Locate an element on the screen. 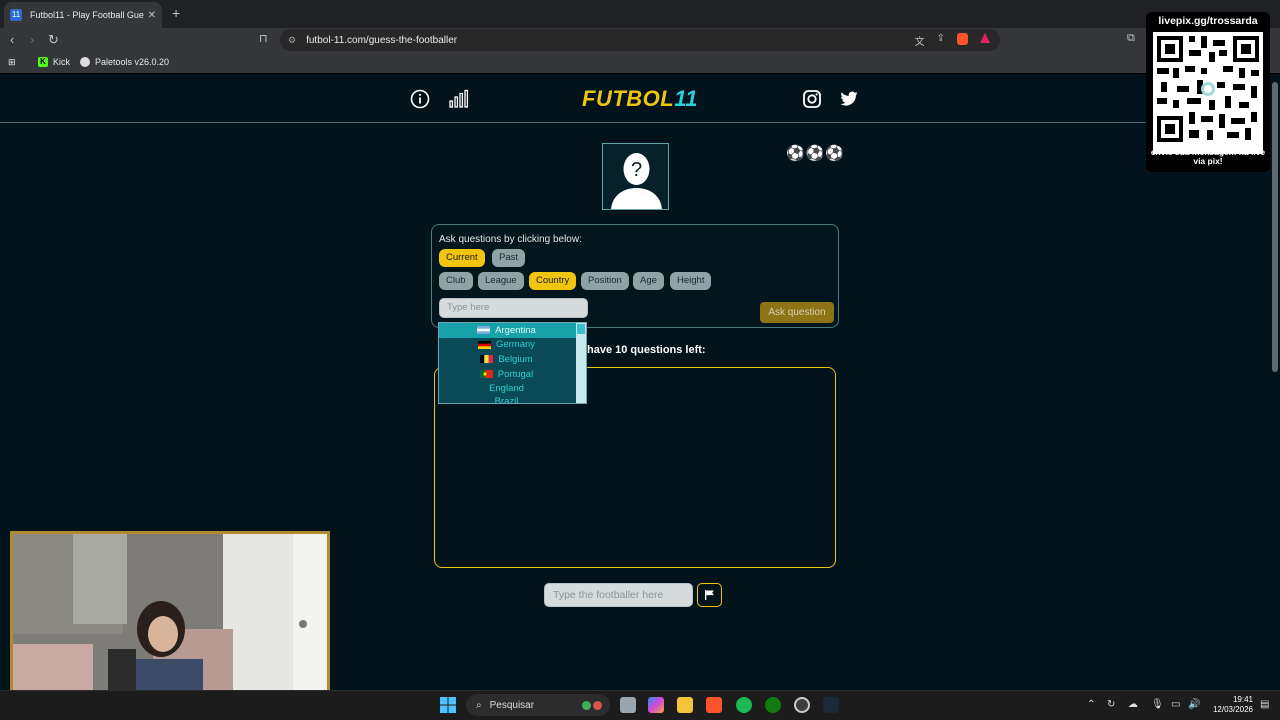 The height and width of the screenshot is (720, 1280). option-label: Germany is located at coordinates (515, 345).